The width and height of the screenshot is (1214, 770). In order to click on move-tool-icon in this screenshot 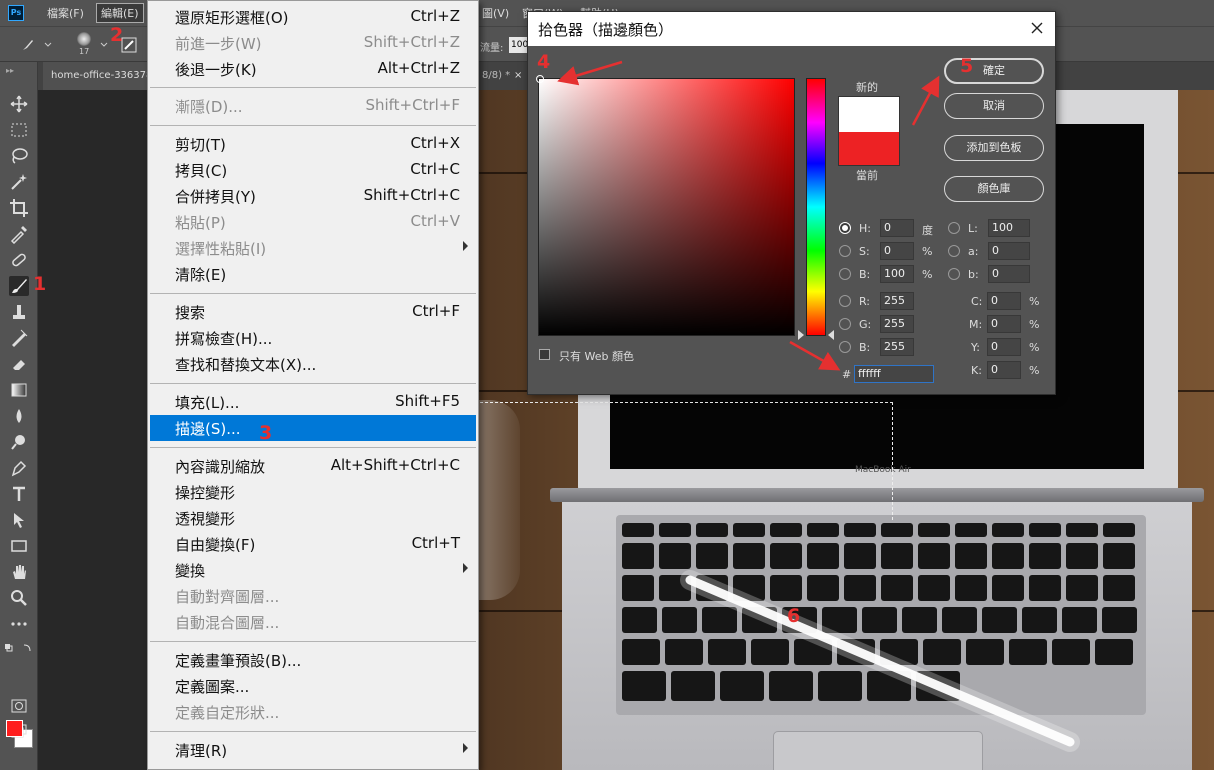, I will do `click(19, 104)`.